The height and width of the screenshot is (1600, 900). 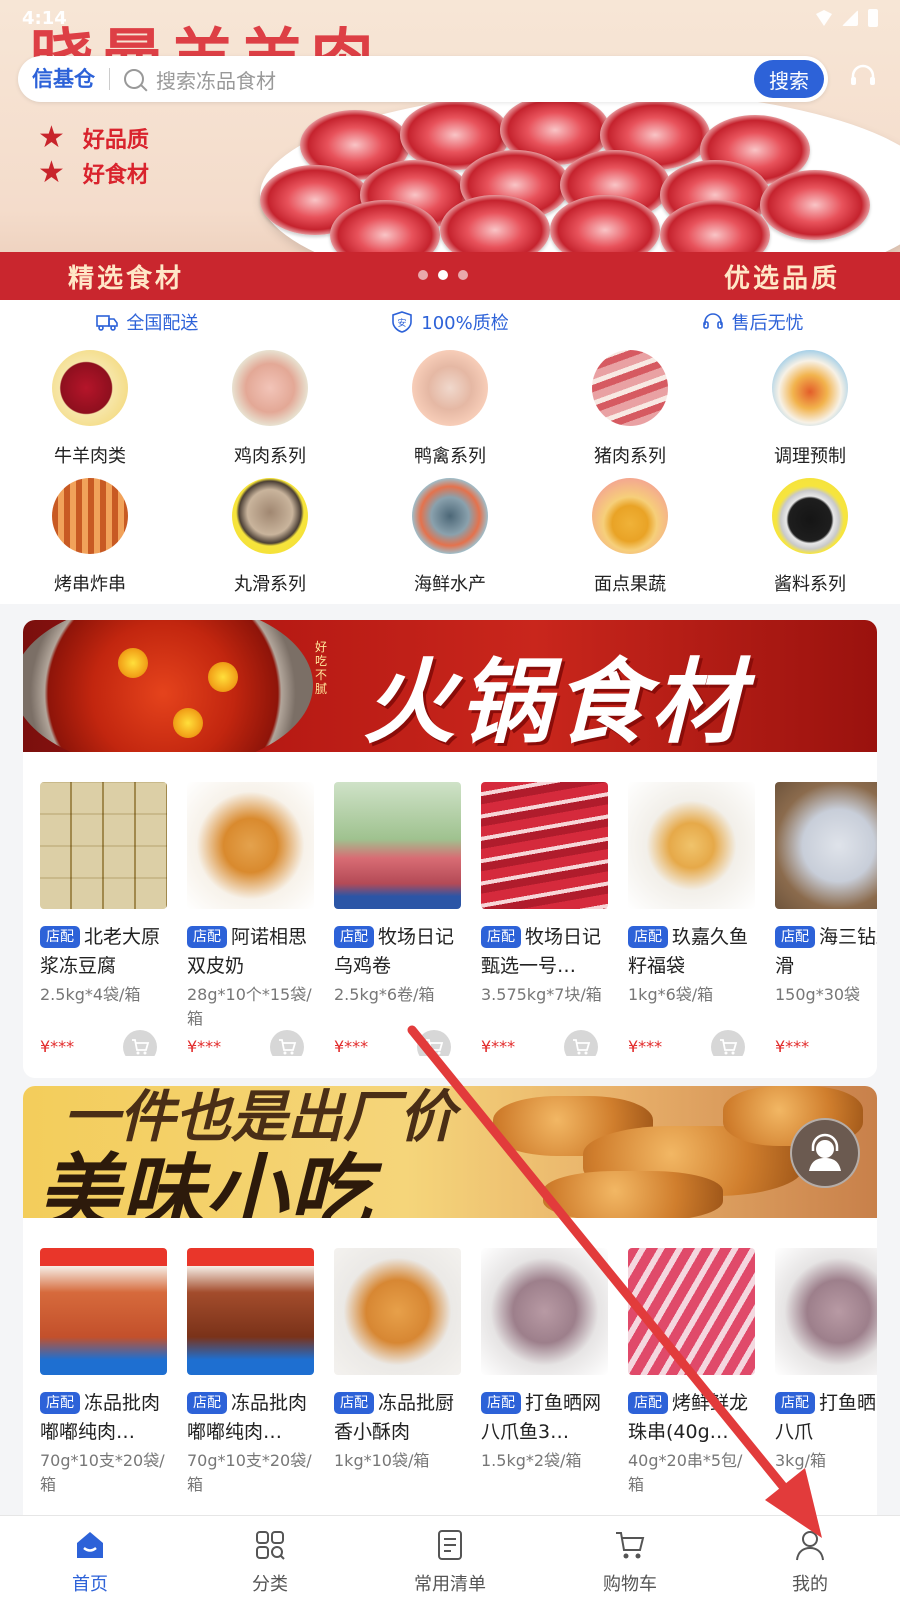 What do you see at coordinates (818, 994) in the screenshot?
I see `product-spec: 150g*30袋` at bounding box center [818, 994].